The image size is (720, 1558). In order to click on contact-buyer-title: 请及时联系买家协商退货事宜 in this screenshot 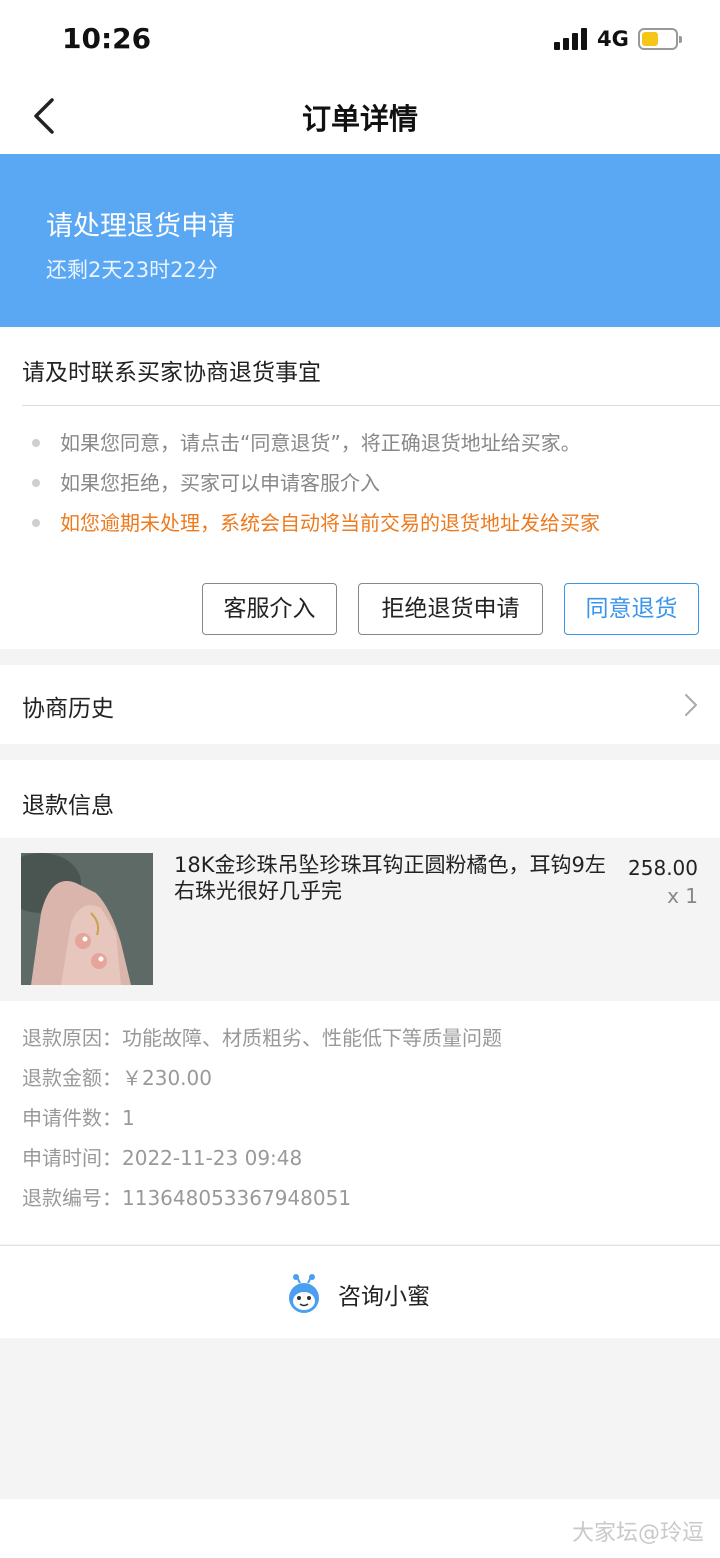, I will do `click(171, 373)`.